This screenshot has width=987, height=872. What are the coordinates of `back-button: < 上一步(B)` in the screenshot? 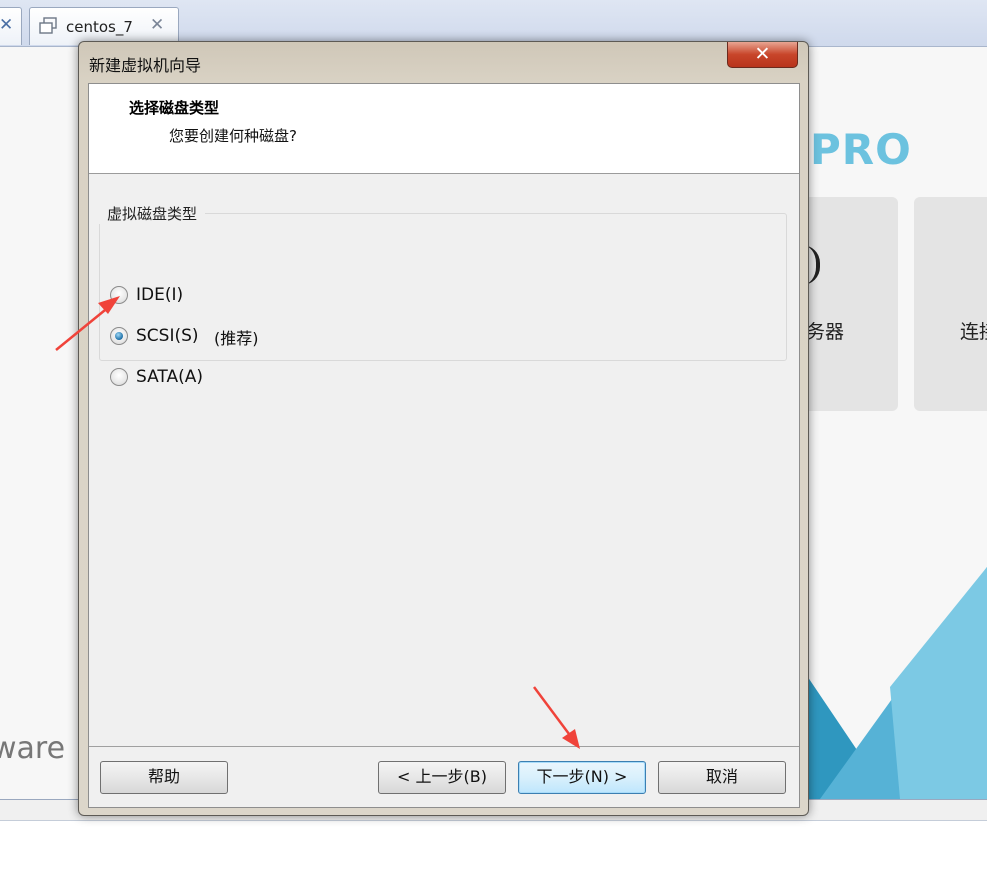 It's located at (442, 777).